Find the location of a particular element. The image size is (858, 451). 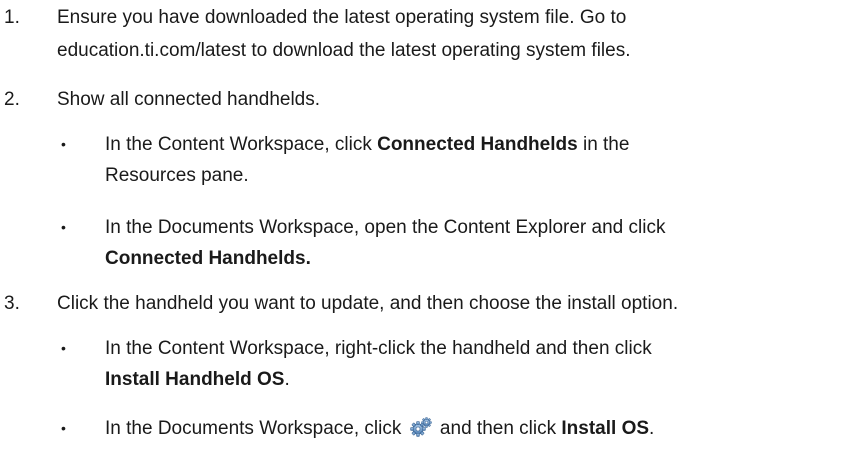

bullet-line: Connected Handhelds. is located at coordinates (475, 258).